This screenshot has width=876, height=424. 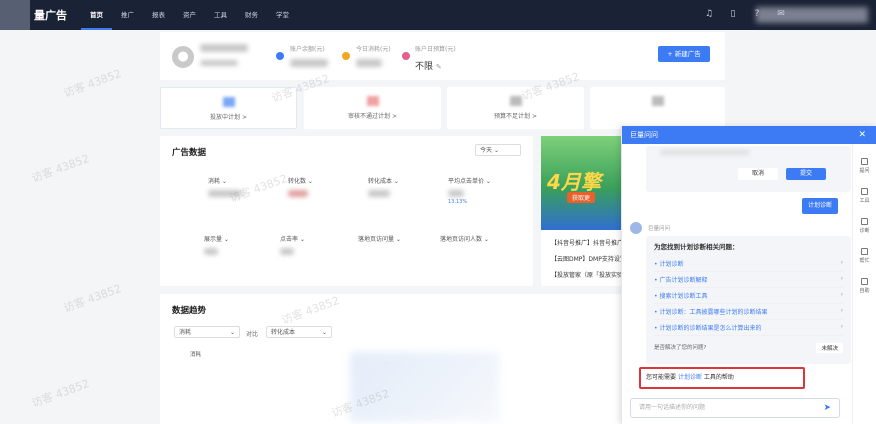 I want to click on news-item: 【抖音号推广】抖音号推广, so click(x=587, y=242).